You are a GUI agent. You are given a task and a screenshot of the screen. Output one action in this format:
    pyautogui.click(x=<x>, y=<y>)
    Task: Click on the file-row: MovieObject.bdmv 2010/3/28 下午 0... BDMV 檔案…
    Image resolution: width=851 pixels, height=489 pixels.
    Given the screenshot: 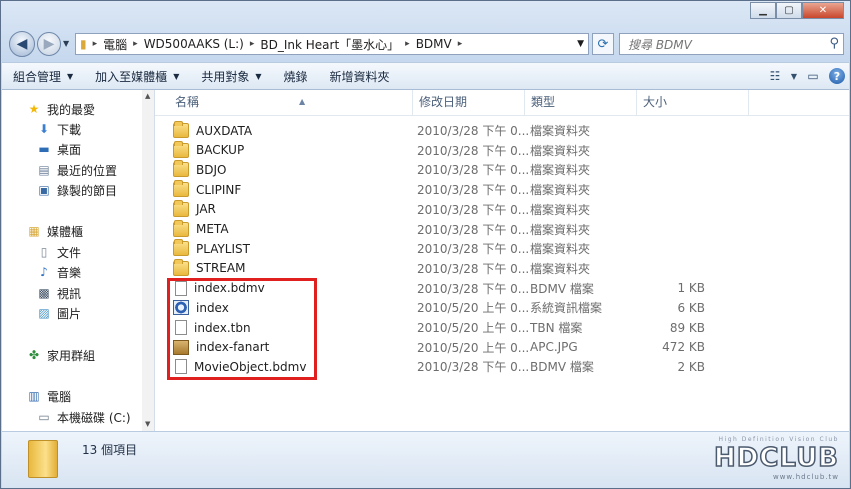 What is the action you would take?
    pyautogui.click(x=449, y=366)
    